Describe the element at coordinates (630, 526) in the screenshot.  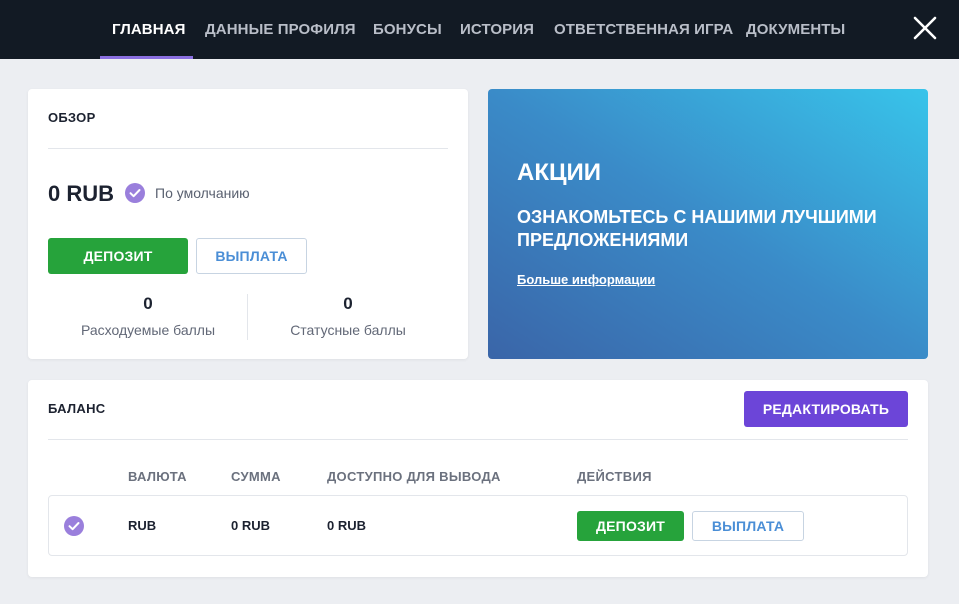
I see `row-deposit-button: ДЕПОЗИТ` at that location.